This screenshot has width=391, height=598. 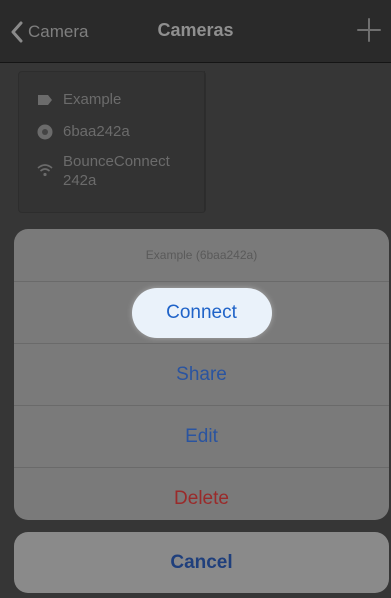 I want to click on share-button: Share, so click(x=201, y=375).